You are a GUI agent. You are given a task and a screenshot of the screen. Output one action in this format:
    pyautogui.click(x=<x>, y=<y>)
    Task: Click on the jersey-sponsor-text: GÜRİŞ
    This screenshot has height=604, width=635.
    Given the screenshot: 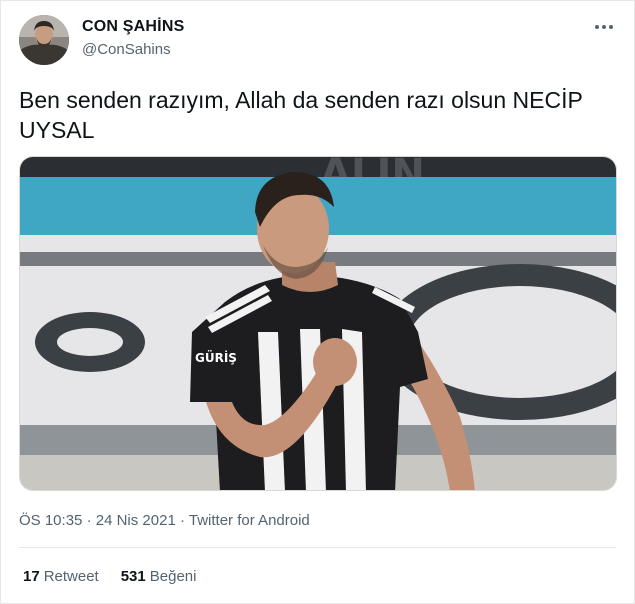 What is the action you would take?
    pyautogui.click(x=216, y=357)
    